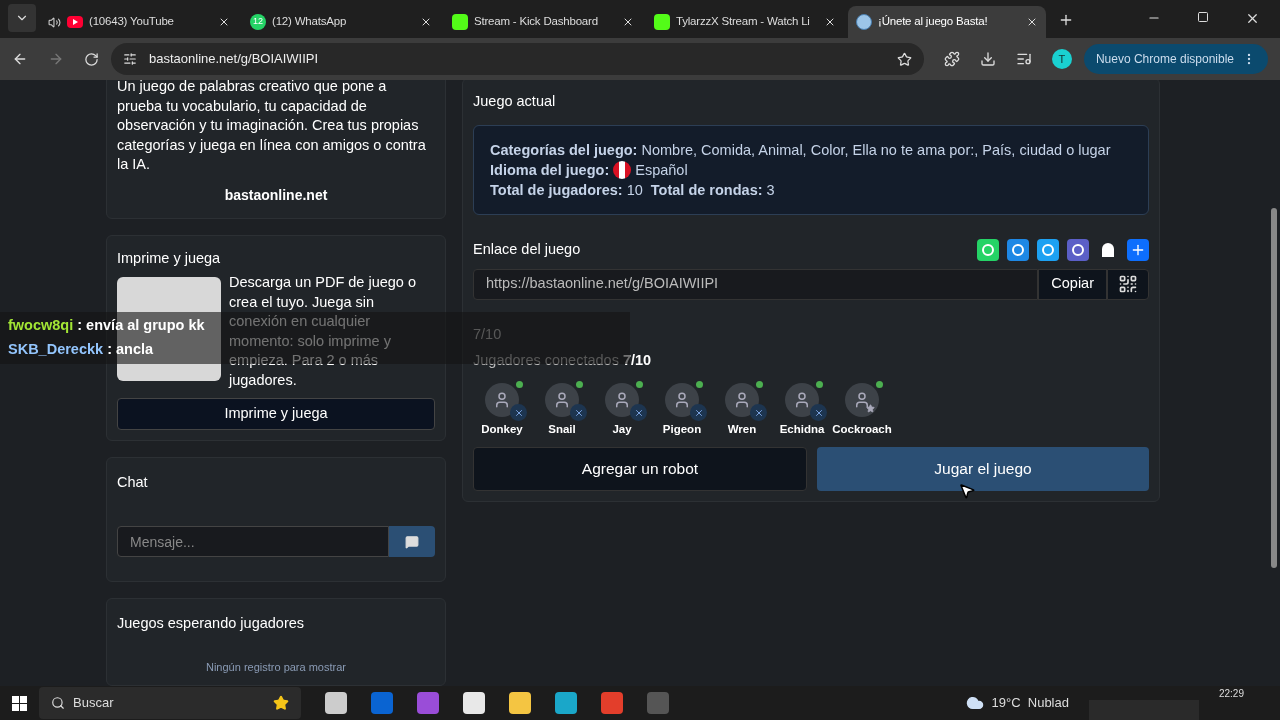  What do you see at coordinates (75, 22) in the screenshot?
I see `video-logo-icon` at bounding box center [75, 22].